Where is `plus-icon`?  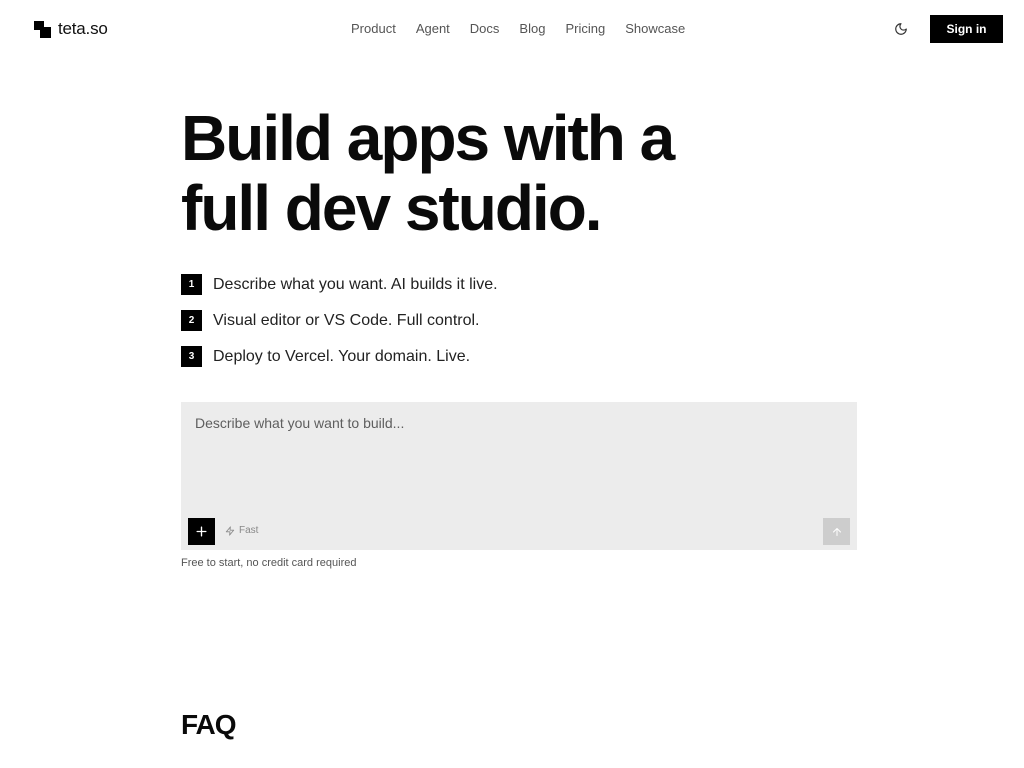 plus-icon is located at coordinates (201, 531).